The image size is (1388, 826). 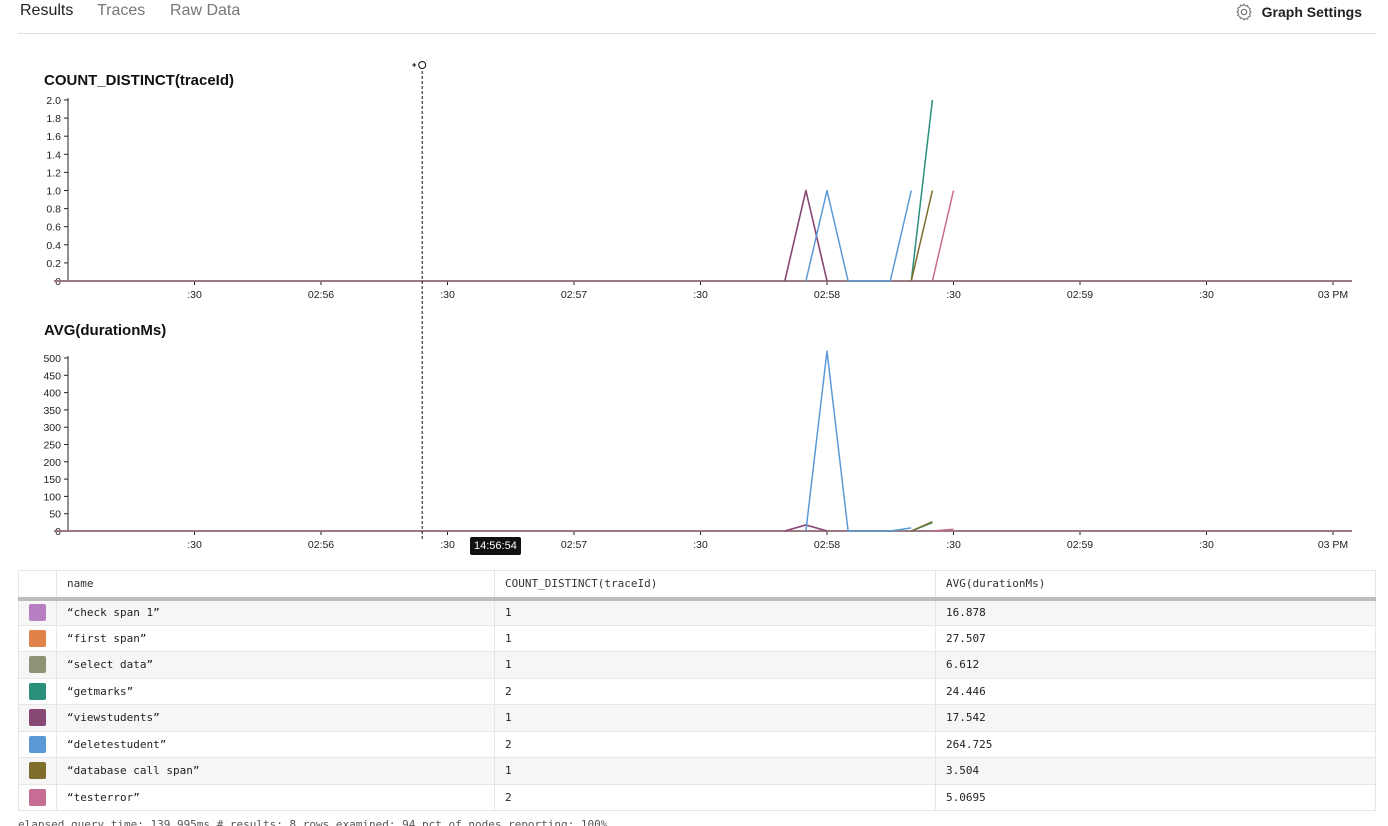 What do you see at coordinates (1155, 665) in the screenshot?
I see `avg-cell: 6.612` at bounding box center [1155, 665].